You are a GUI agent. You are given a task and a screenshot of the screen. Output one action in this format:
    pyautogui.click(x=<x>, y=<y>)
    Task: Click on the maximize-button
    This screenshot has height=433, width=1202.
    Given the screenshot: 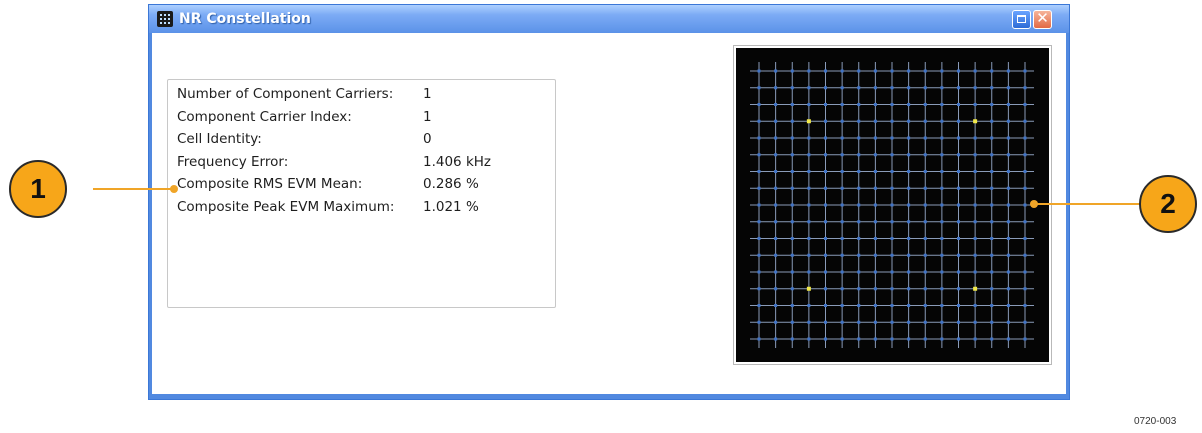 What is the action you would take?
    pyautogui.click(x=1021, y=19)
    